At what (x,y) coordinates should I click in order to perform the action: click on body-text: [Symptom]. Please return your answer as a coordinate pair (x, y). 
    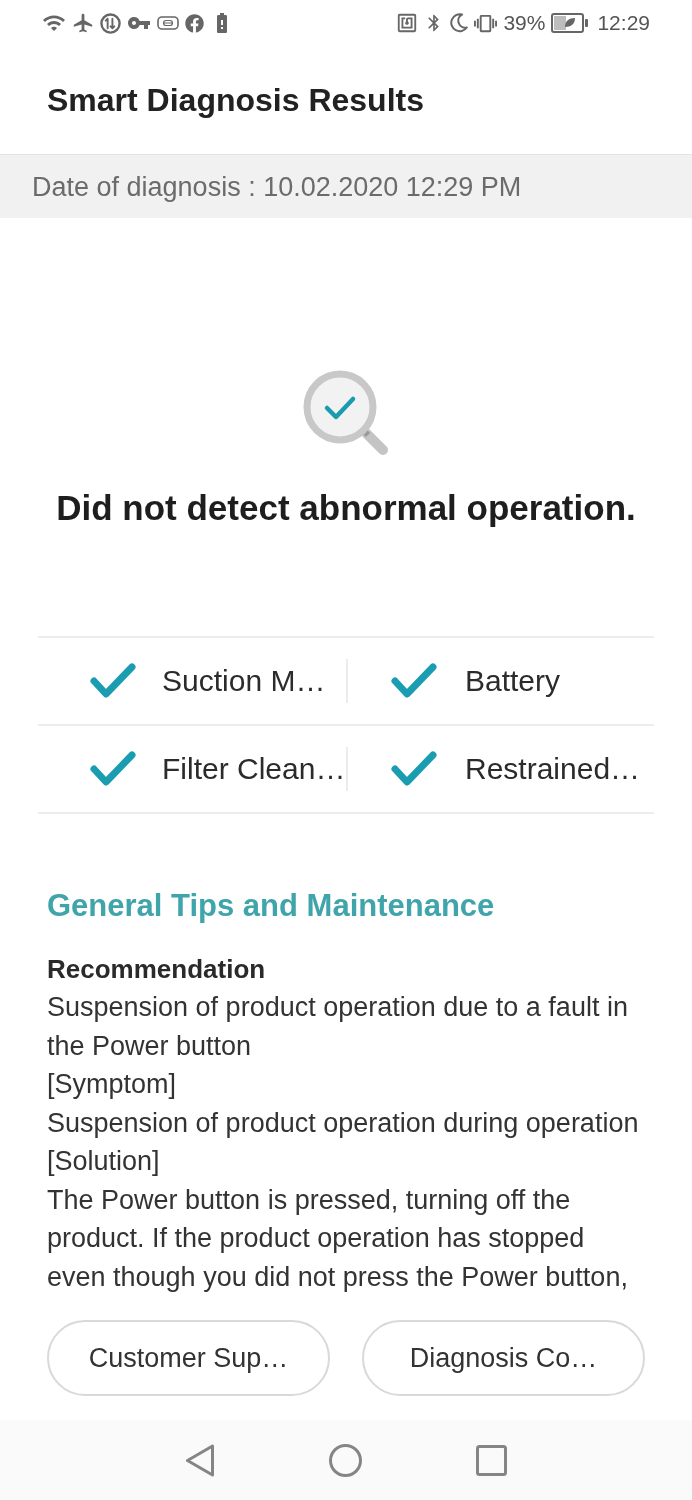
    Looking at the image, I should click on (112, 1084).